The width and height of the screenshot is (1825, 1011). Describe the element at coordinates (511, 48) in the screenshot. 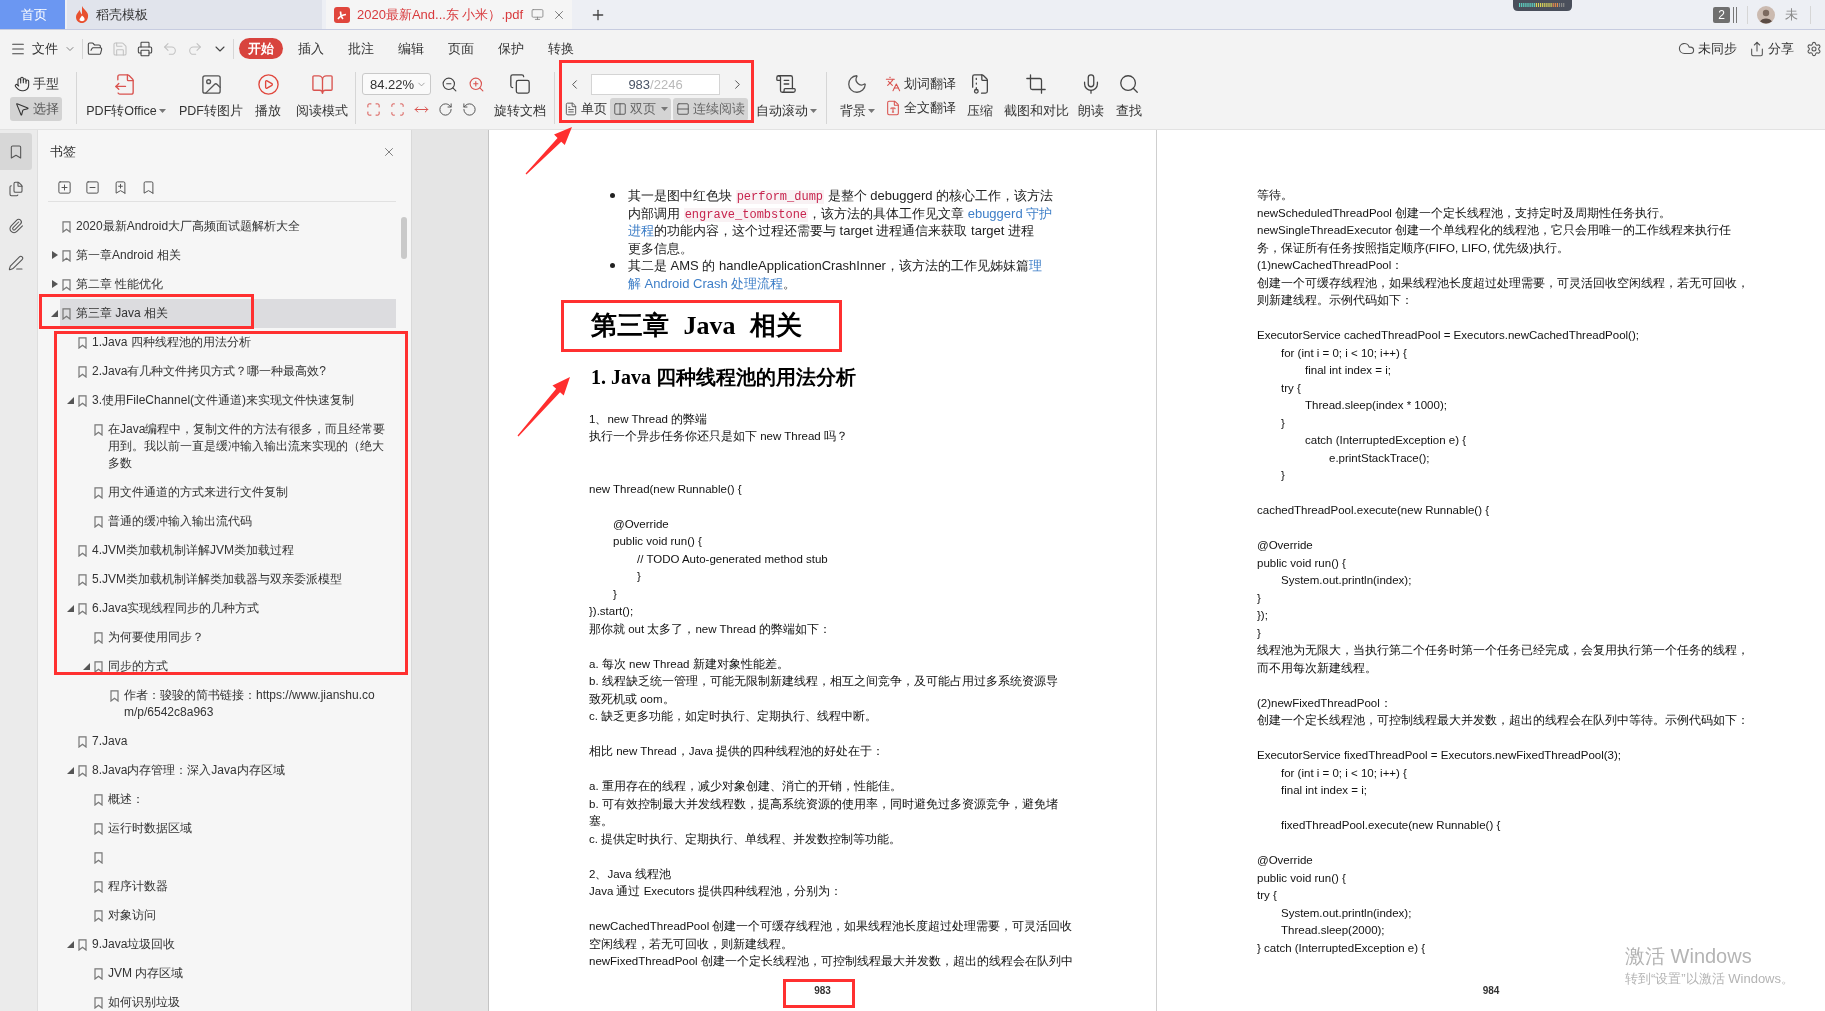

I see `ribbon-tab: 保护` at that location.